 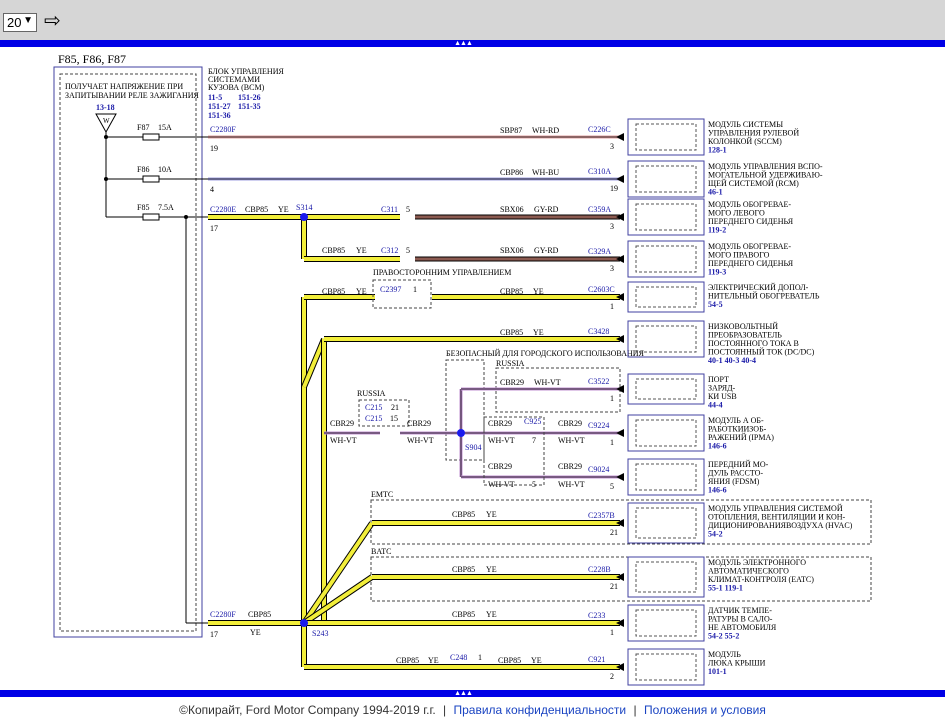 I want to click on c2280e-pin: 17, so click(x=214, y=228).